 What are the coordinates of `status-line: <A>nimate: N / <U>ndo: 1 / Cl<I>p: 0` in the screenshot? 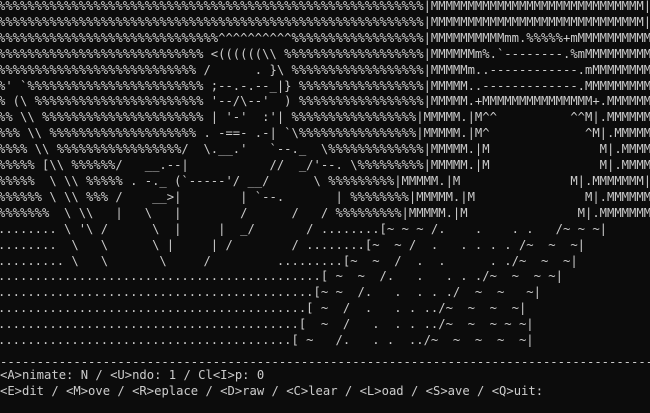 It's located at (132, 376).